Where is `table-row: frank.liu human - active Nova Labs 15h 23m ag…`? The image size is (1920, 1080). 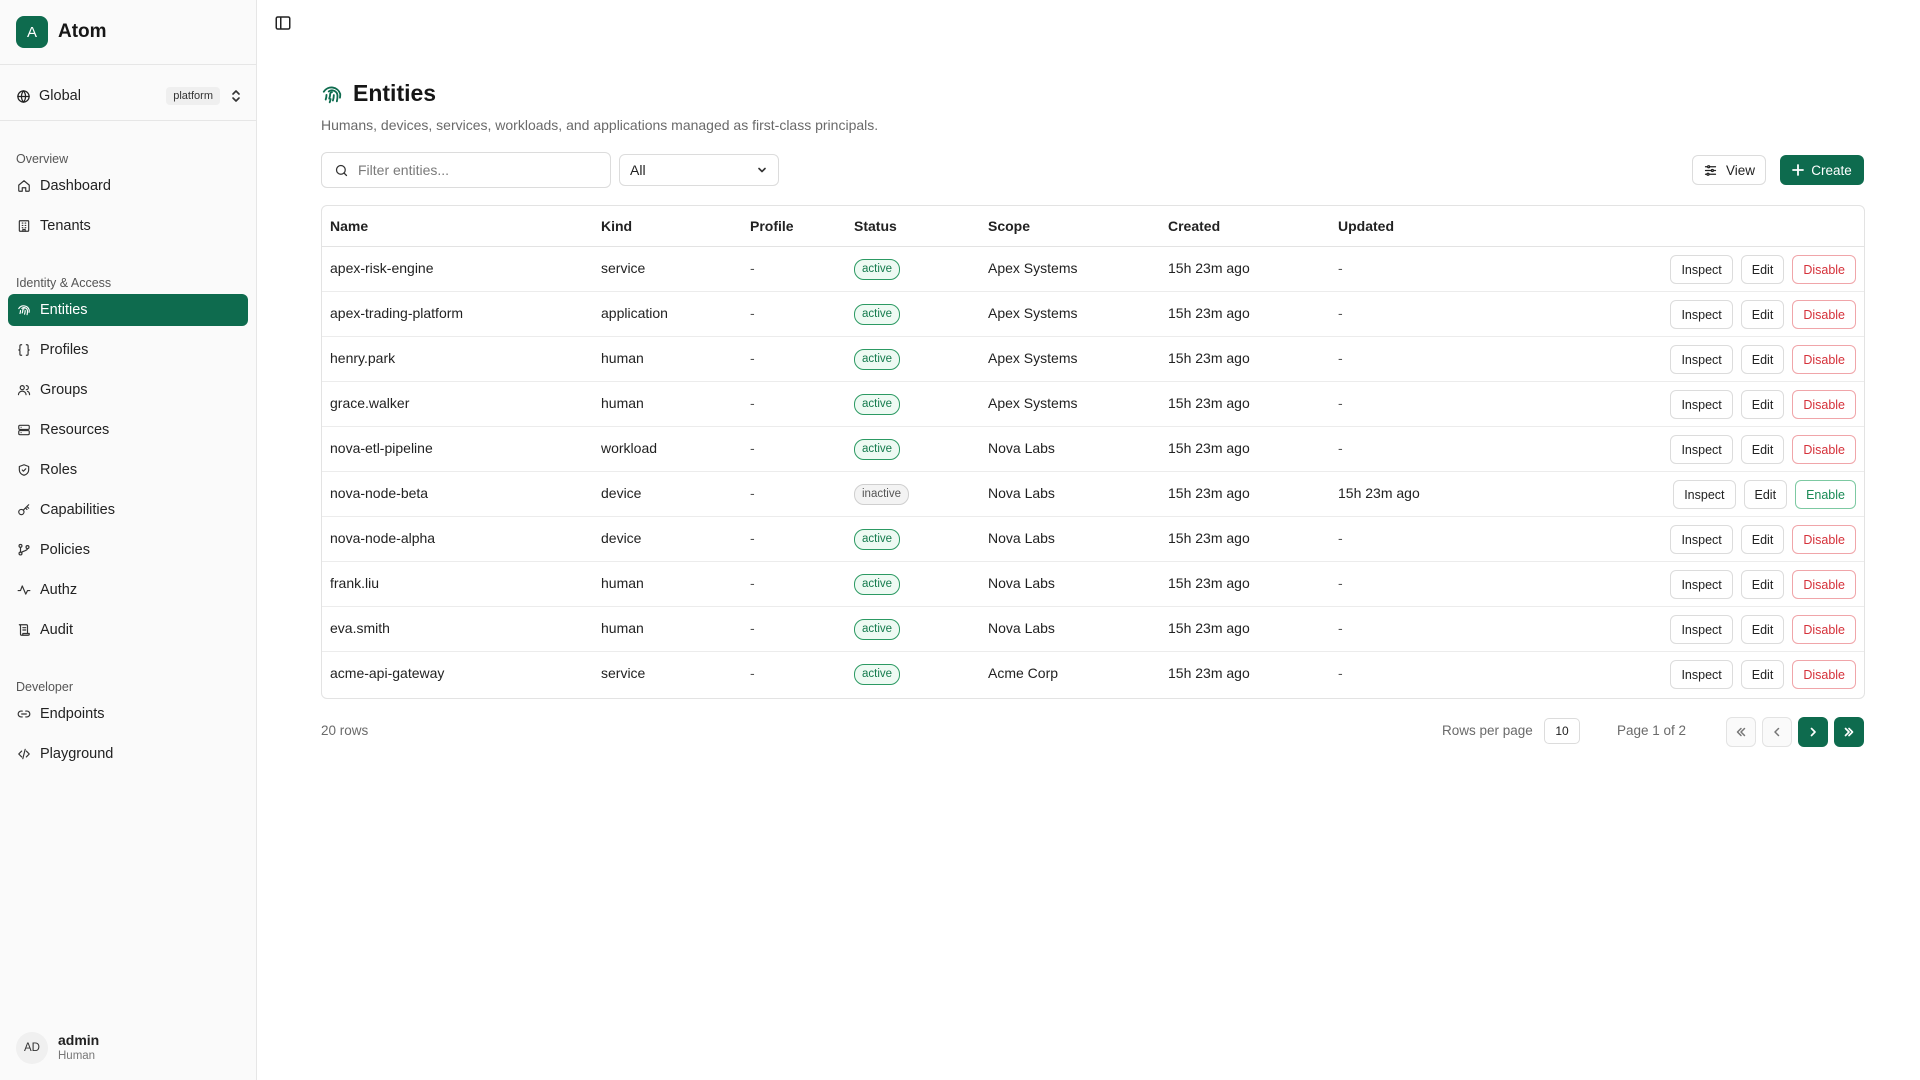
table-row: frank.liu human - active Nova Labs 15h 23m ag… is located at coordinates (1093, 584).